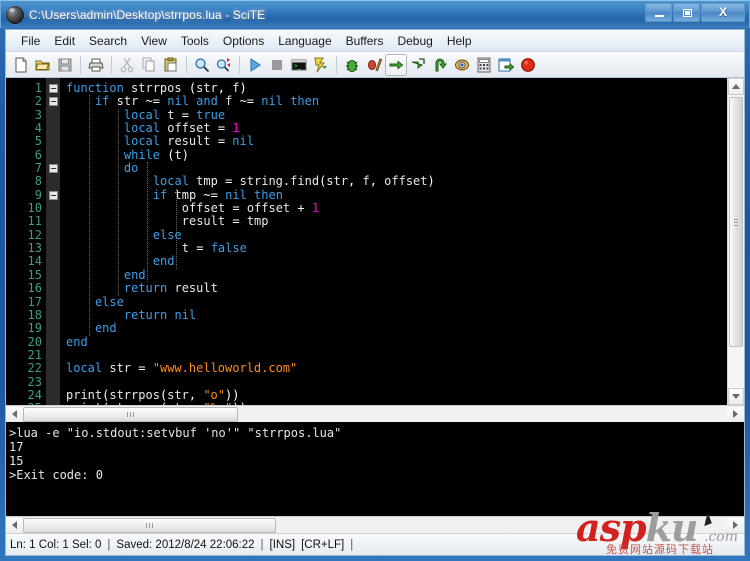  I want to click on paste-icon, so click(171, 65).